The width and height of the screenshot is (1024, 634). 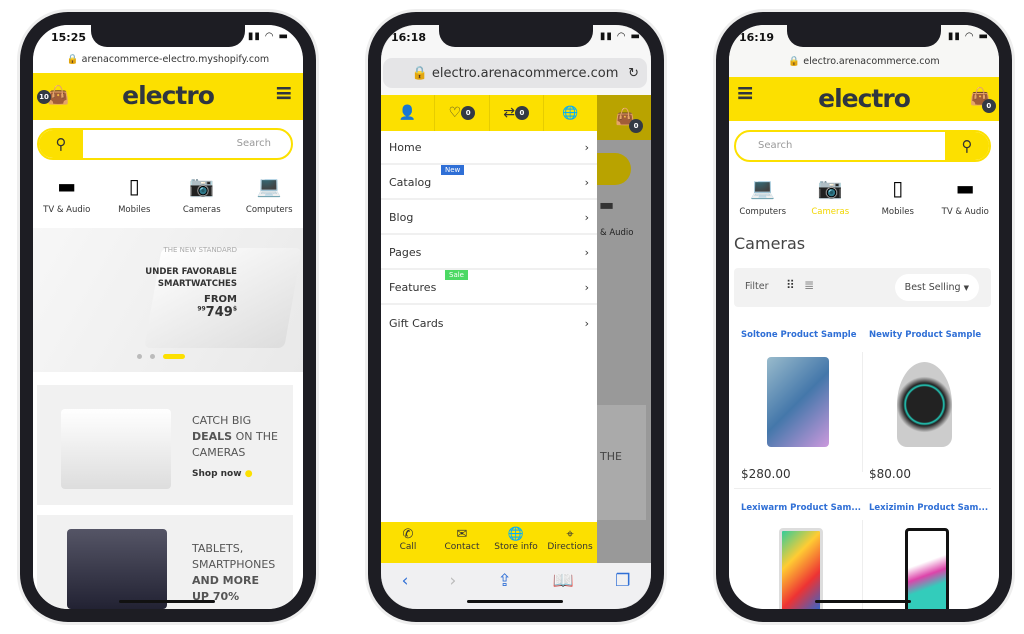 I want to click on url-bar: 🔒 electro.arenacommerce.com ↻, so click(x=515, y=73).